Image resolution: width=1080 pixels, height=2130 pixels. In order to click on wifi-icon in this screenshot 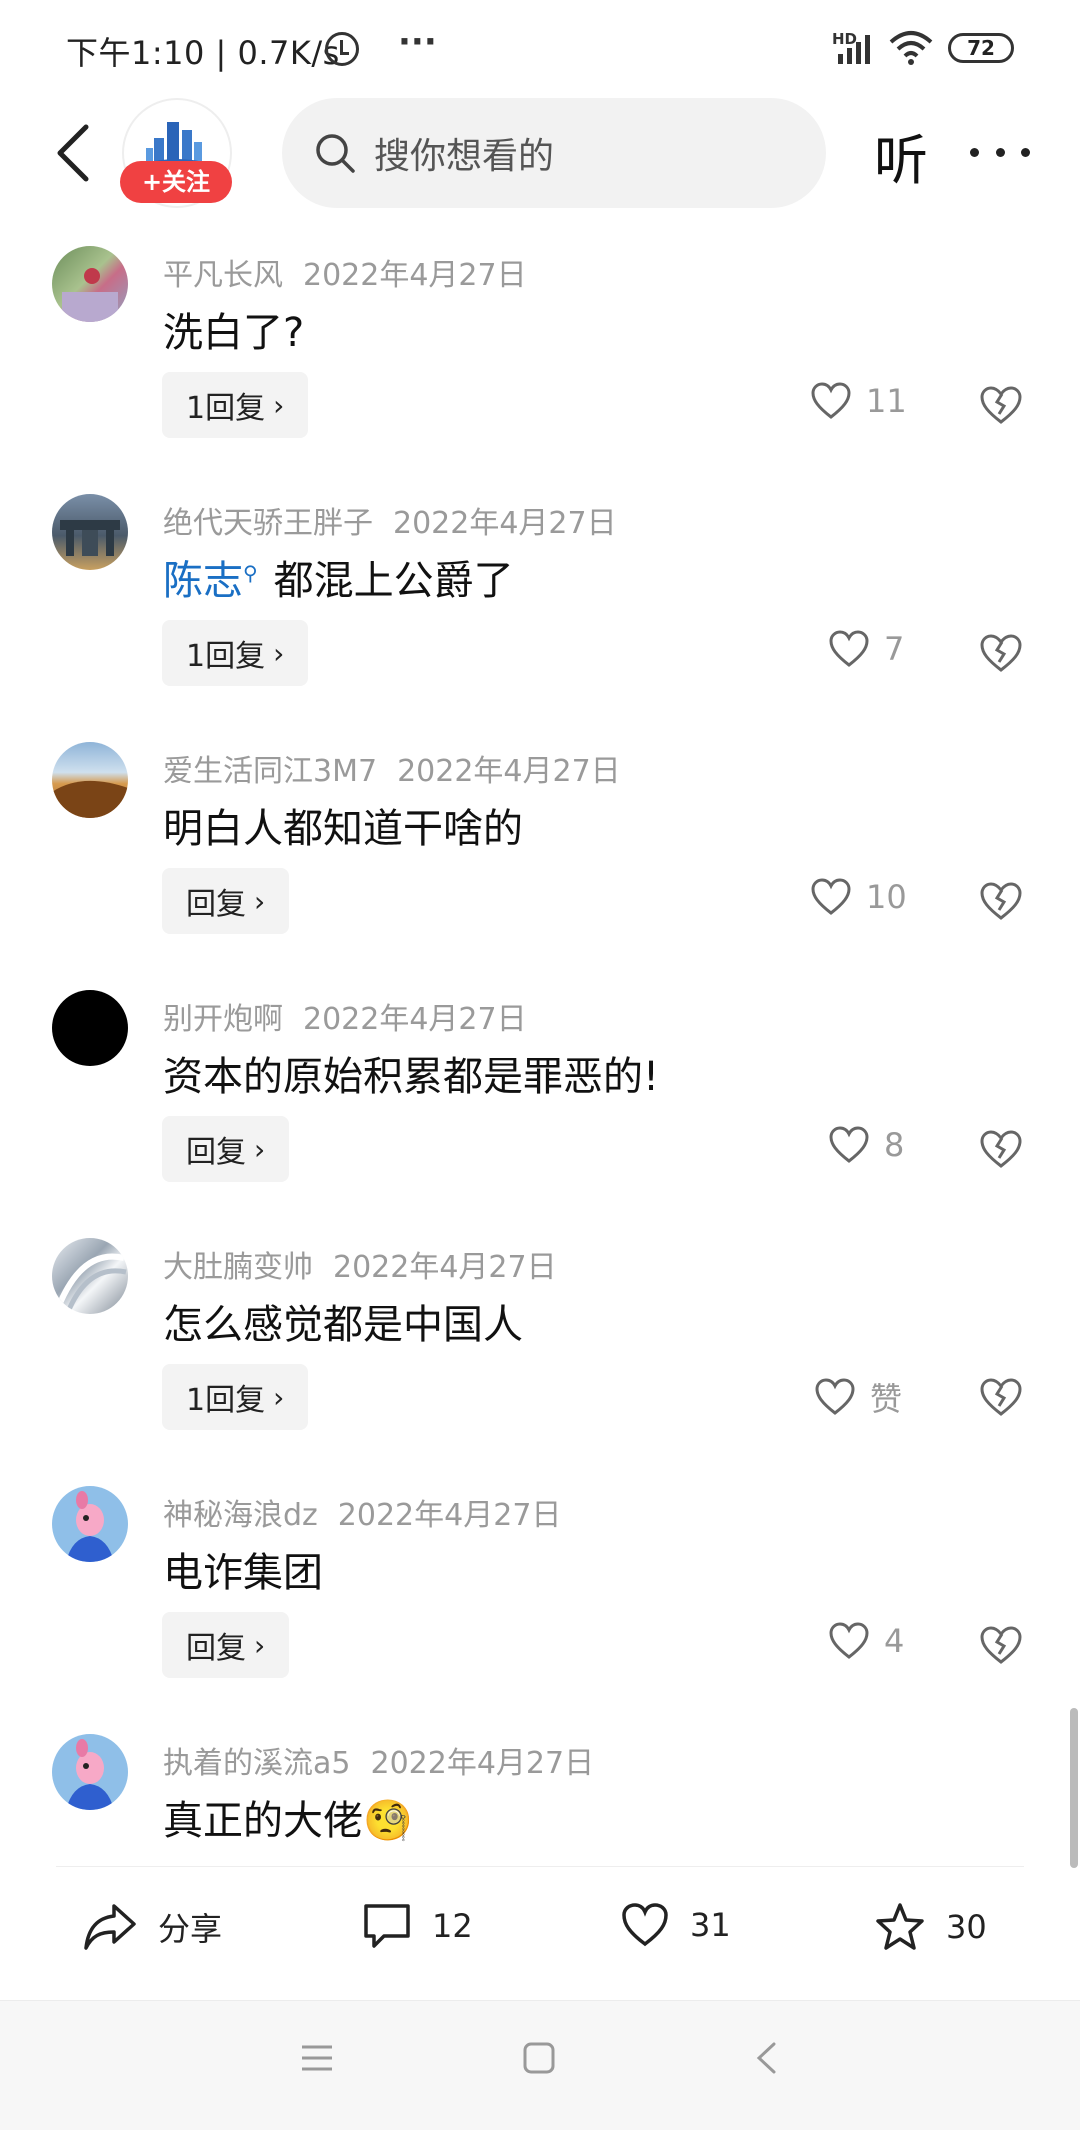, I will do `click(911, 48)`.